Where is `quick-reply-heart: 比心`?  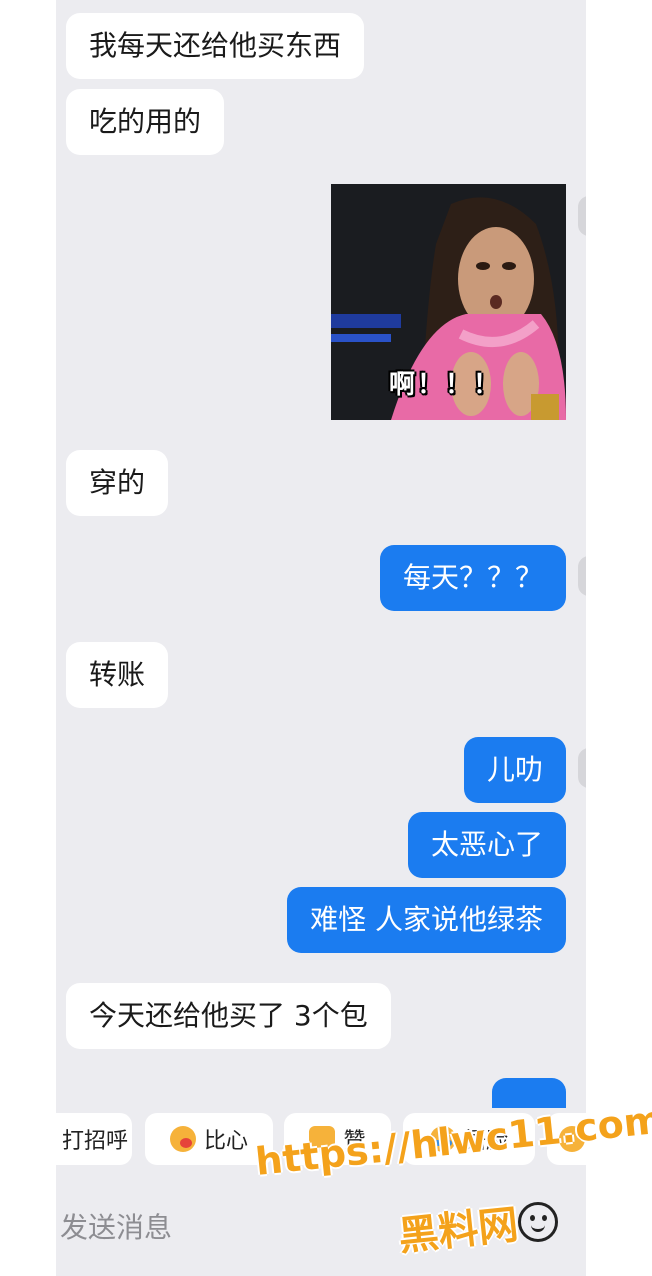 quick-reply-heart: 比心 is located at coordinates (209, 1139).